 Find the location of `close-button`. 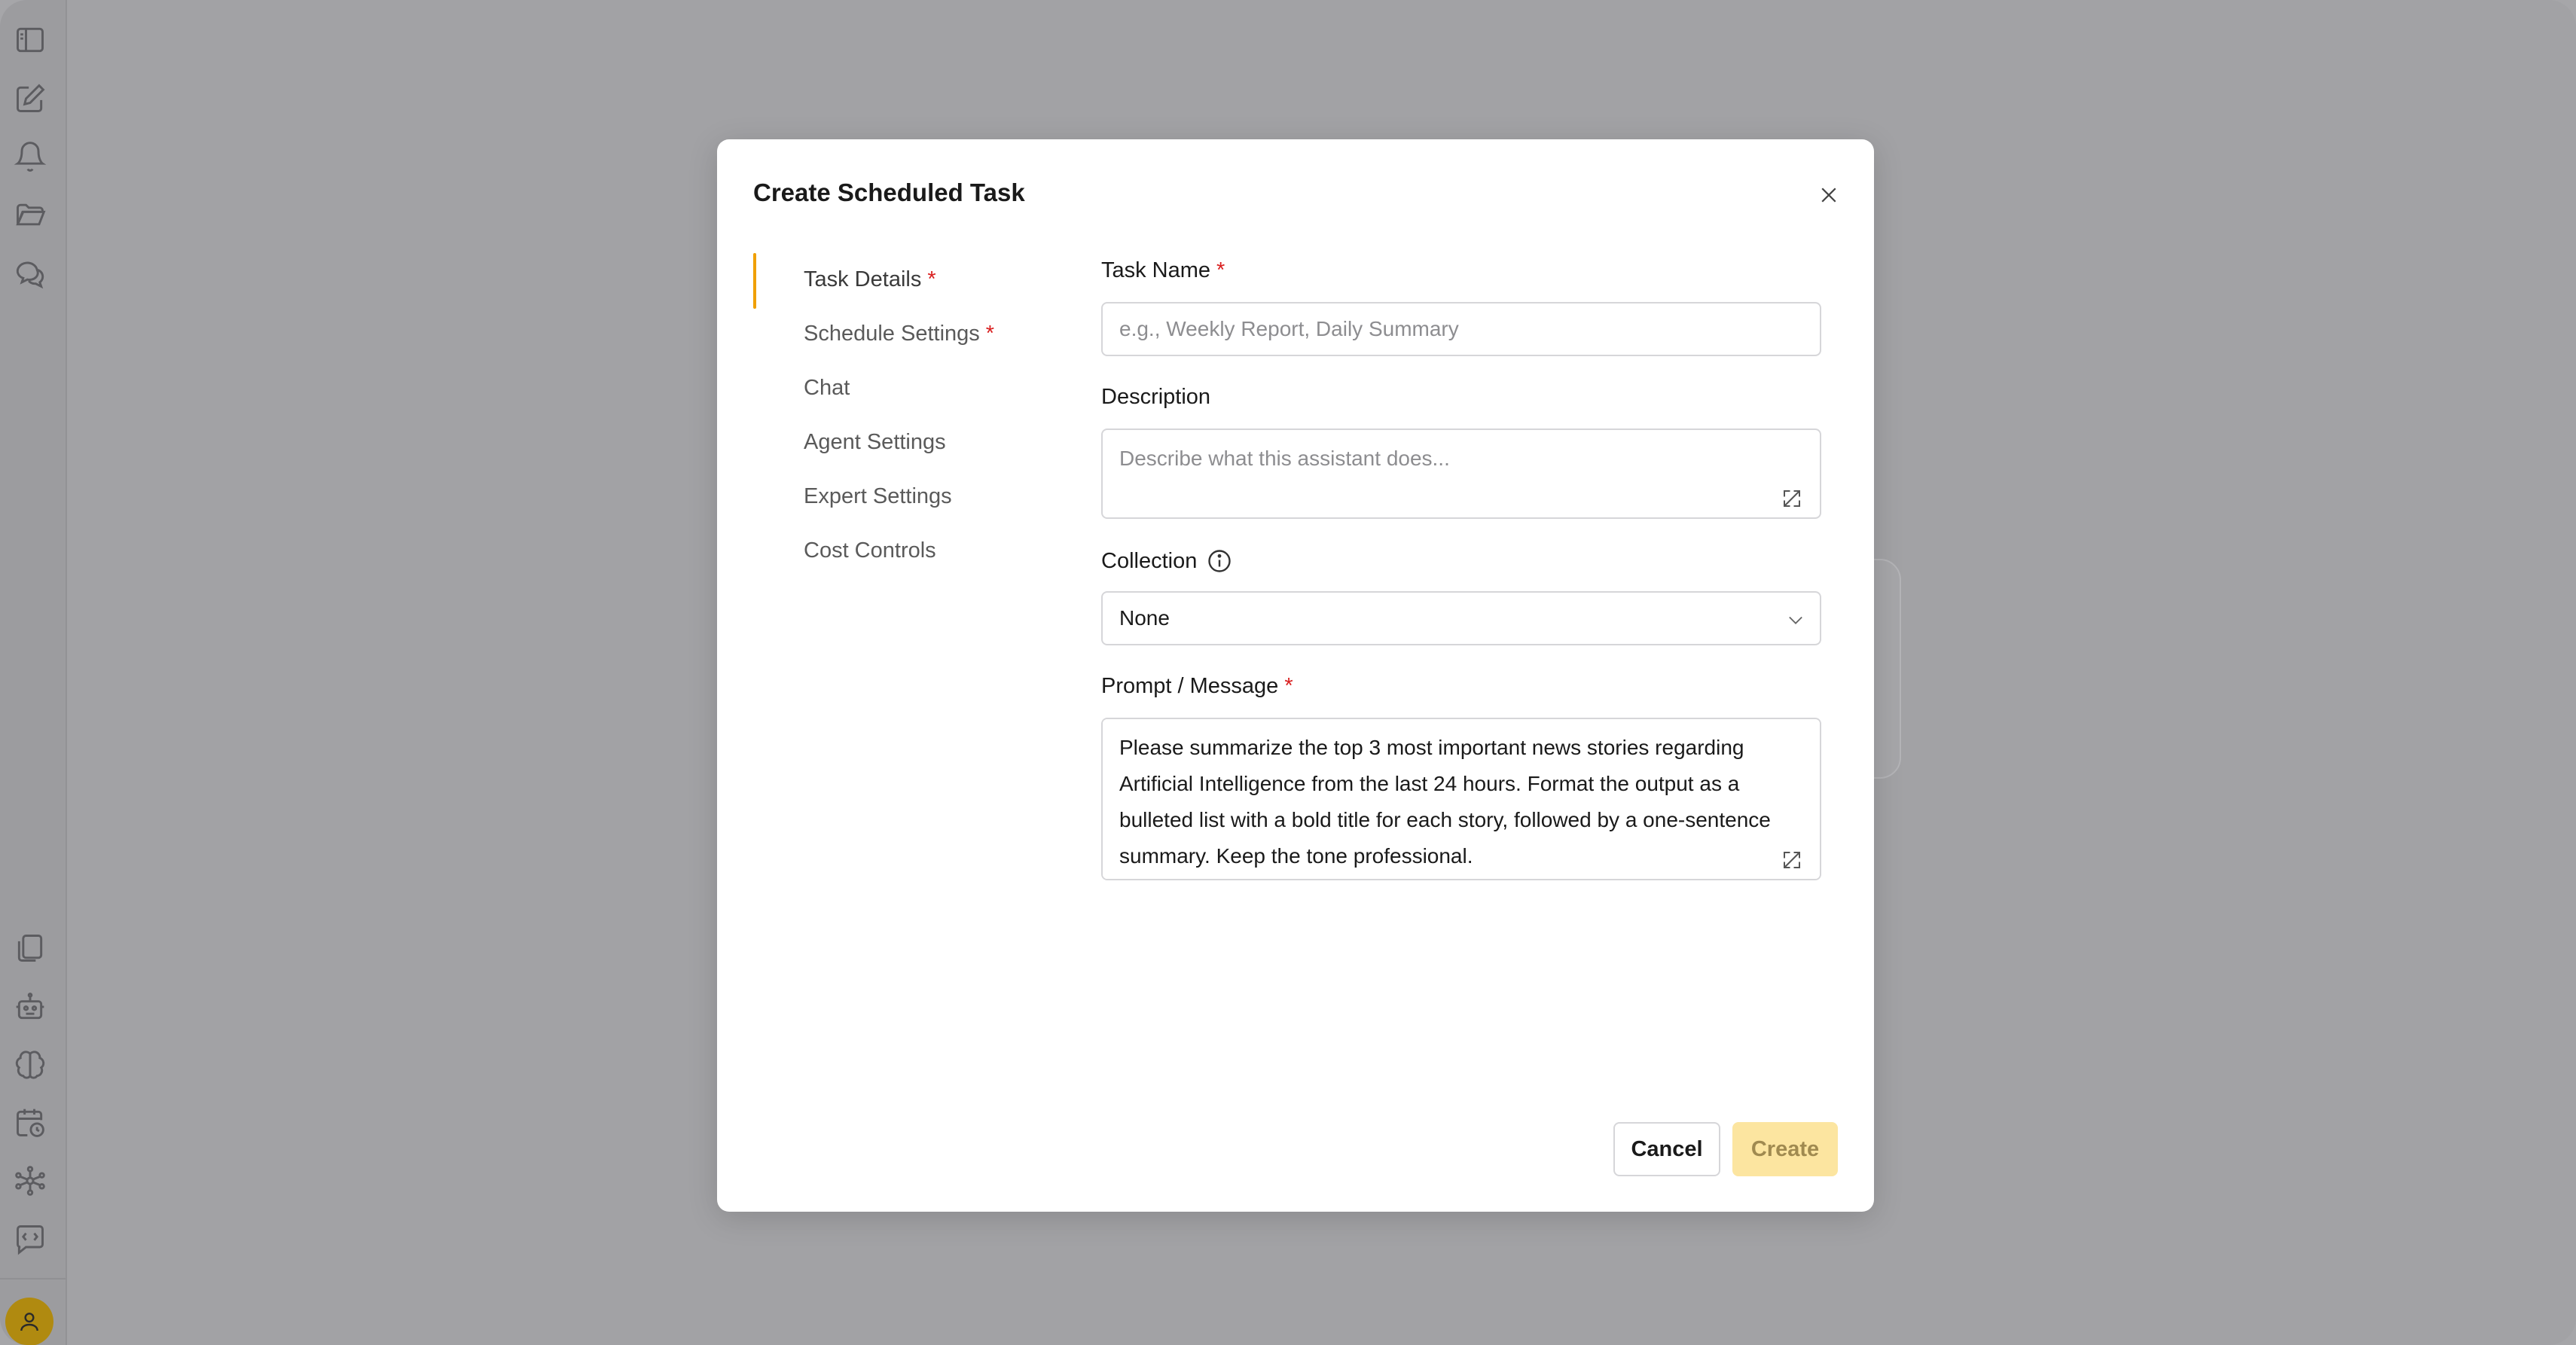

close-button is located at coordinates (1829, 195).